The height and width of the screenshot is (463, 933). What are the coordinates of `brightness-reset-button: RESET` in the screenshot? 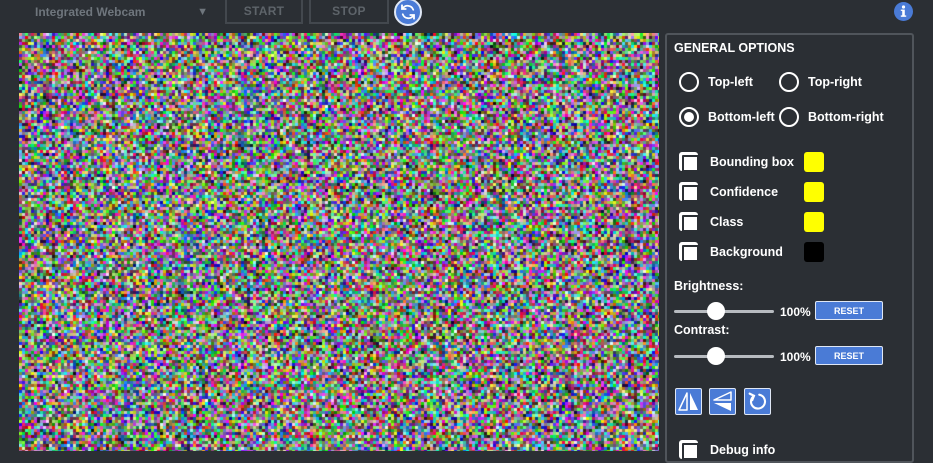 It's located at (849, 310).